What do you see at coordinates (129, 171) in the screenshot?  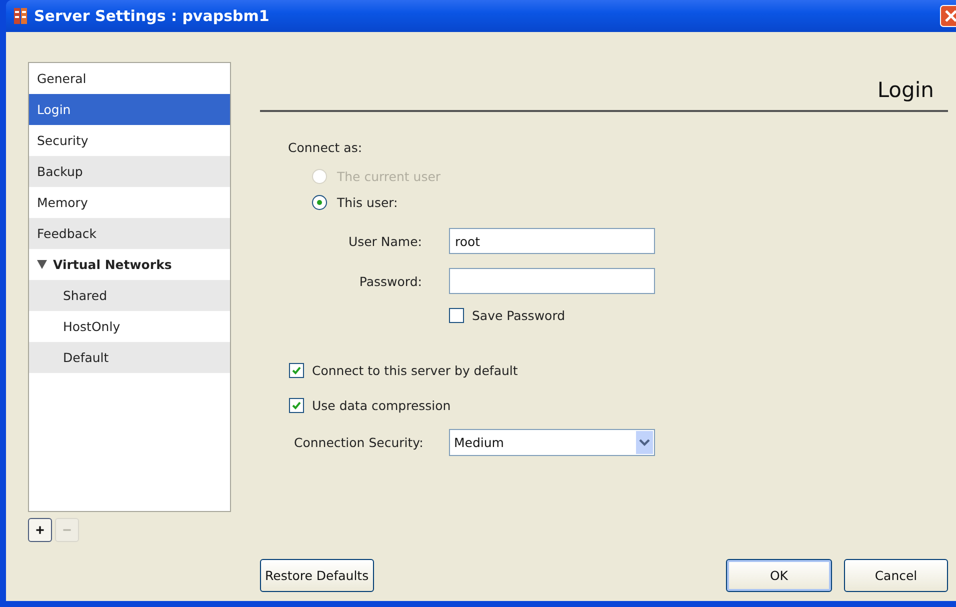 I see `sidebar-item: Backup` at bounding box center [129, 171].